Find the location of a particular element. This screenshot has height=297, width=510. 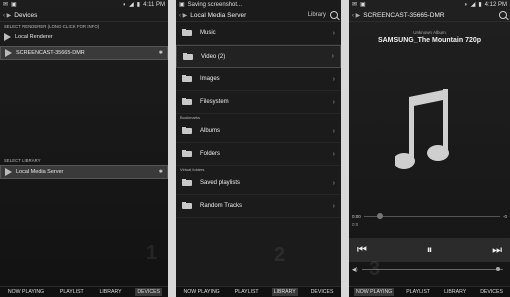

remaining-time: -0 is located at coordinates (504, 216).